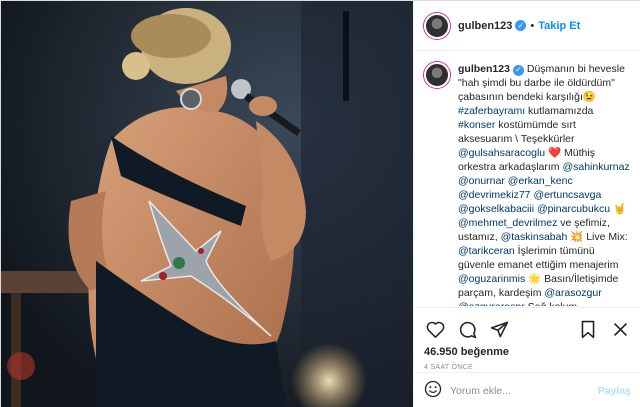 The image size is (640, 407). I want to click on action-icons, so click(527, 329).